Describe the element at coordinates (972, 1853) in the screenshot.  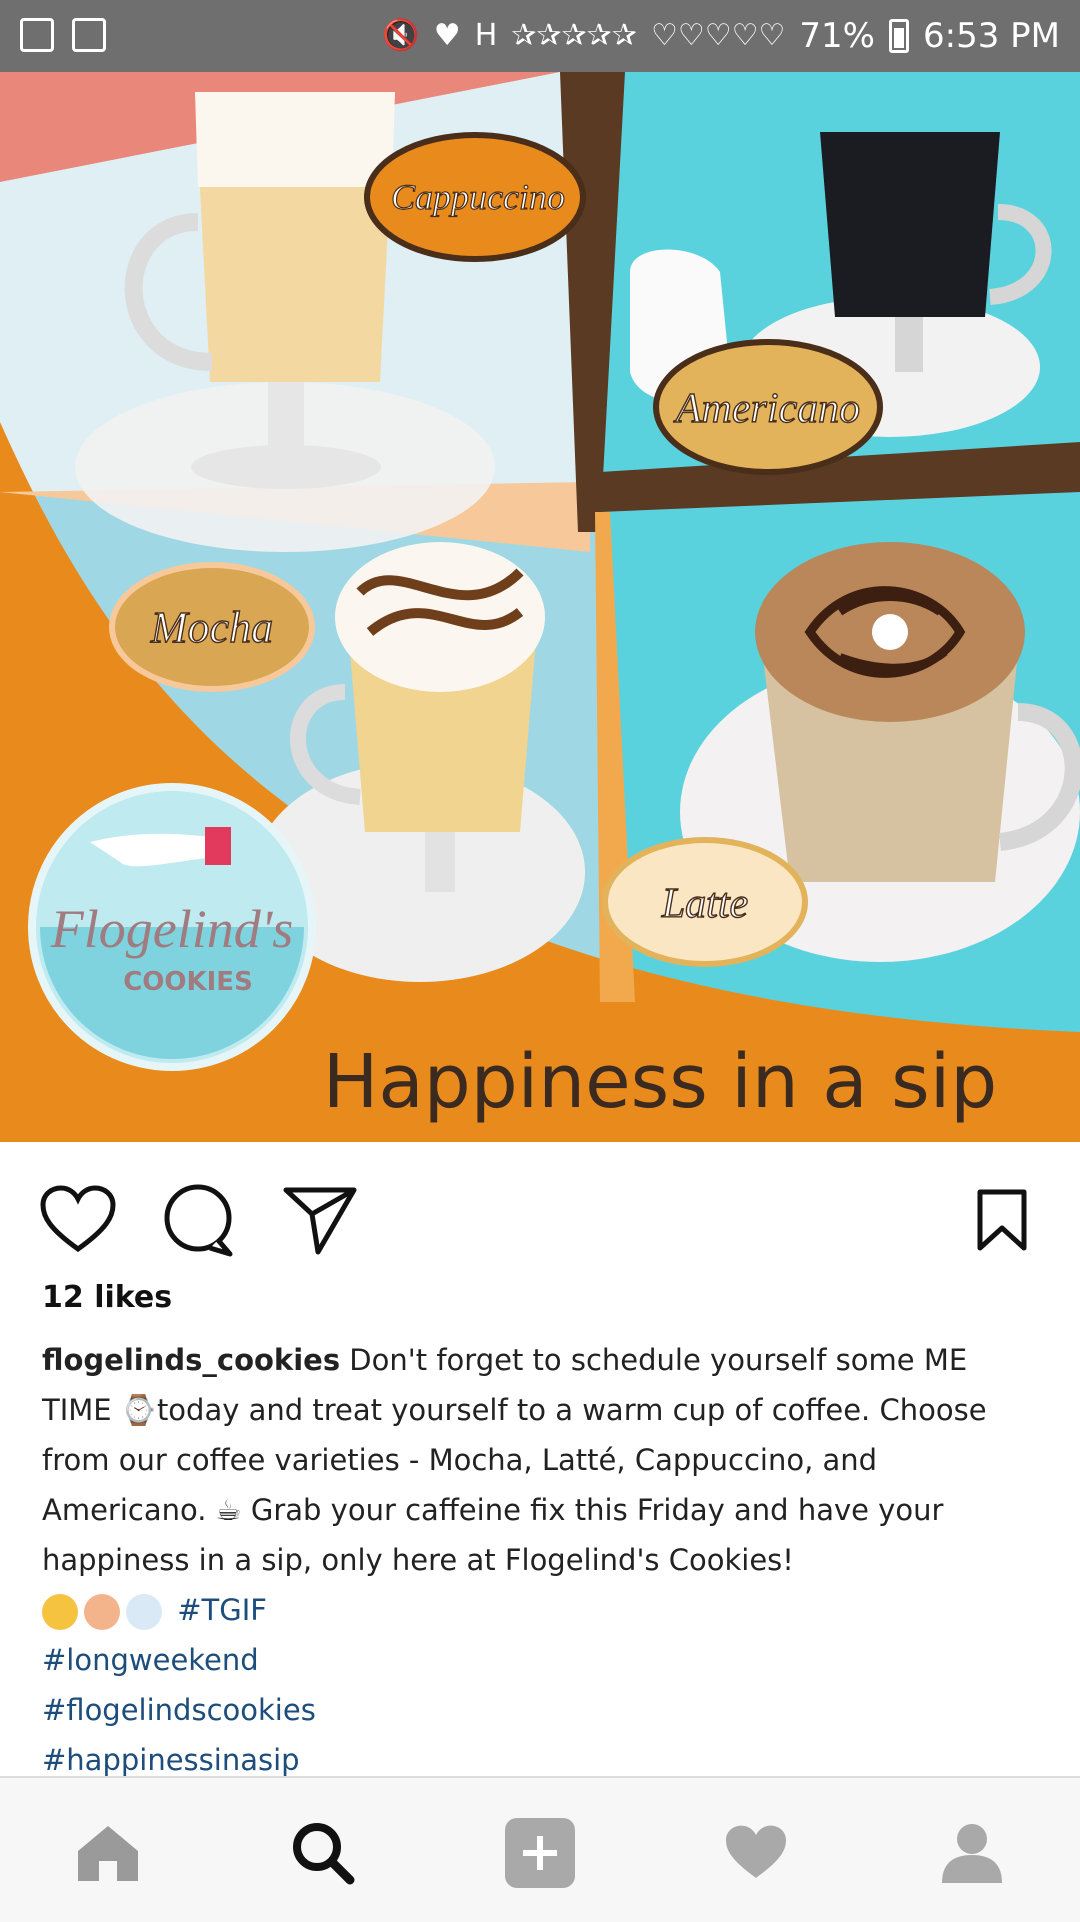
I see `profile-icon` at that location.